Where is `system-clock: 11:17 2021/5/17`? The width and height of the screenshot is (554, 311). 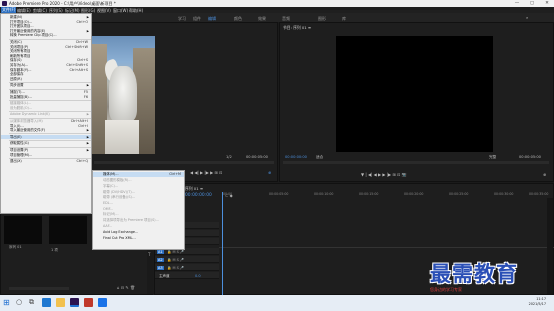
system-clock: 11:17 2021/5/17 is located at coordinates (537, 302).